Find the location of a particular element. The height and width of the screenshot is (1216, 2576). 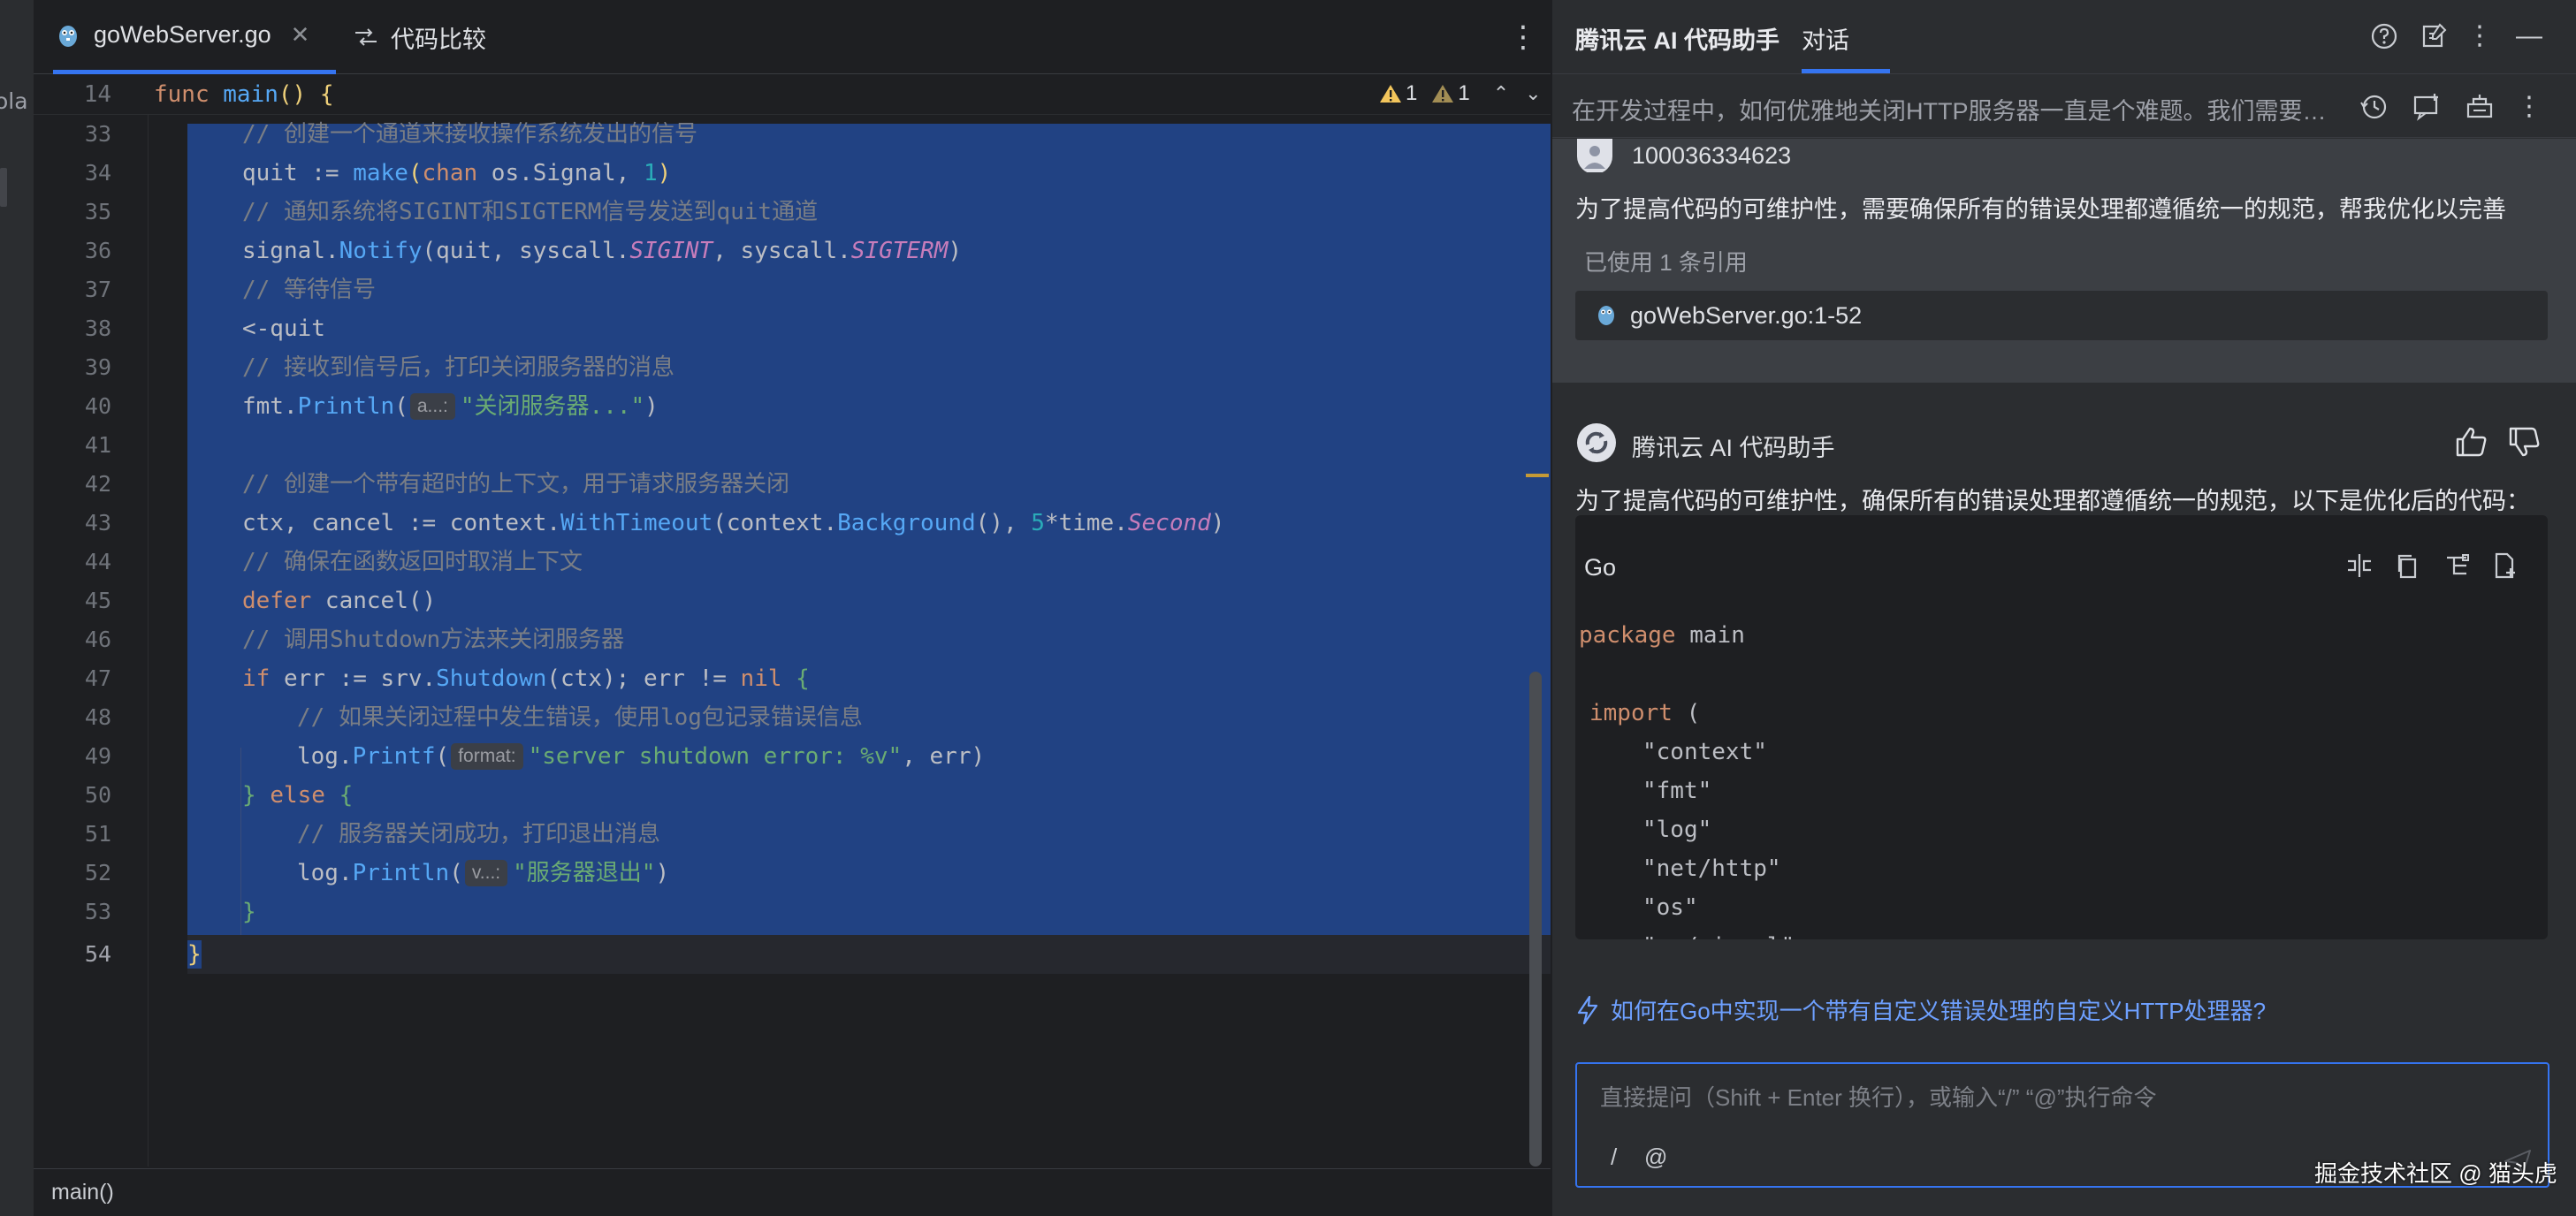

weak-warning-icon is located at coordinates (1443, 94).